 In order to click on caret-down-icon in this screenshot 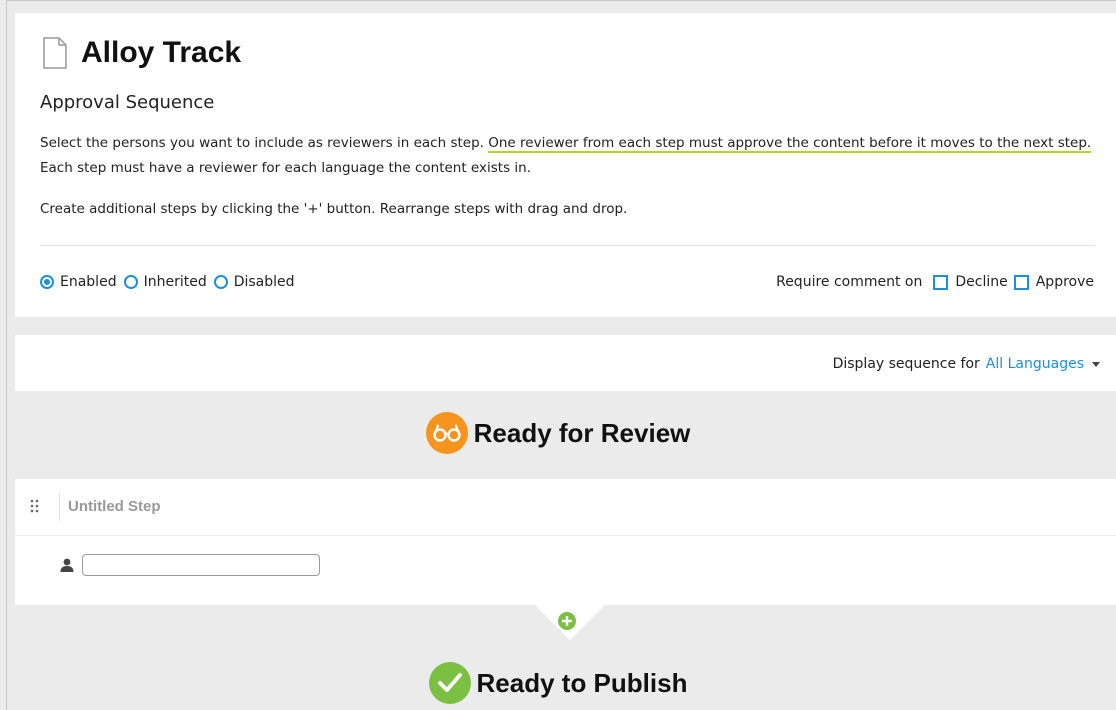, I will do `click(1096, 364)`.